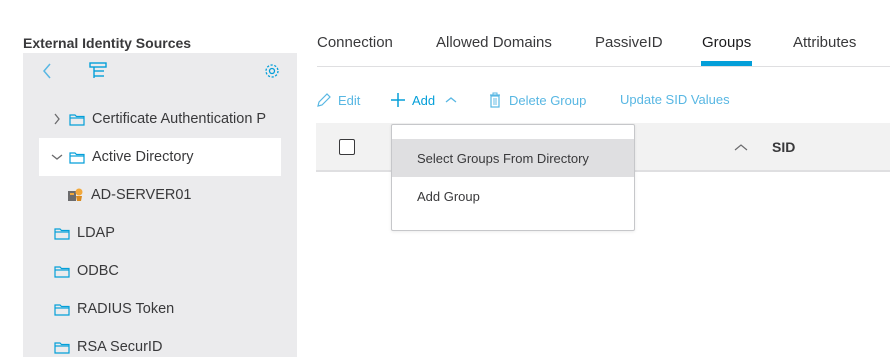 The image size is (890, 357). I want to click on tree-item-label: RSA SecurID, so click(120, 347).